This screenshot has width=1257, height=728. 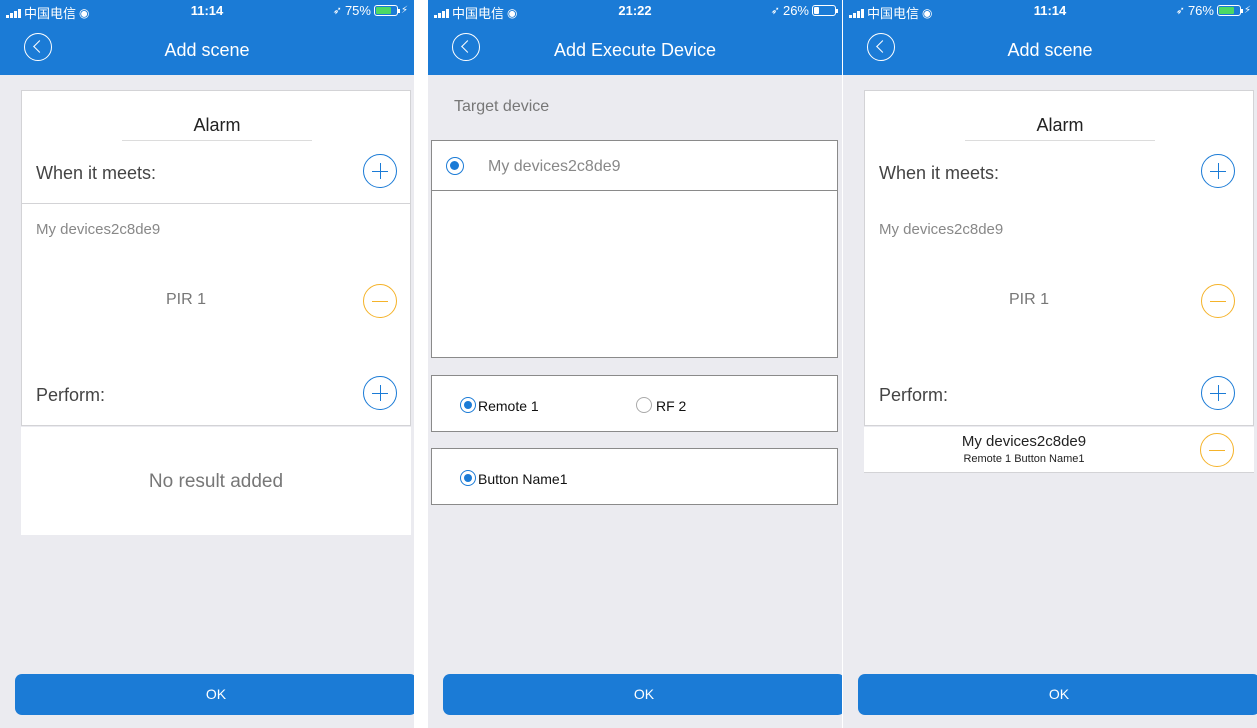 I want to click on channel-radio-remote, so click(x=468, y=405).